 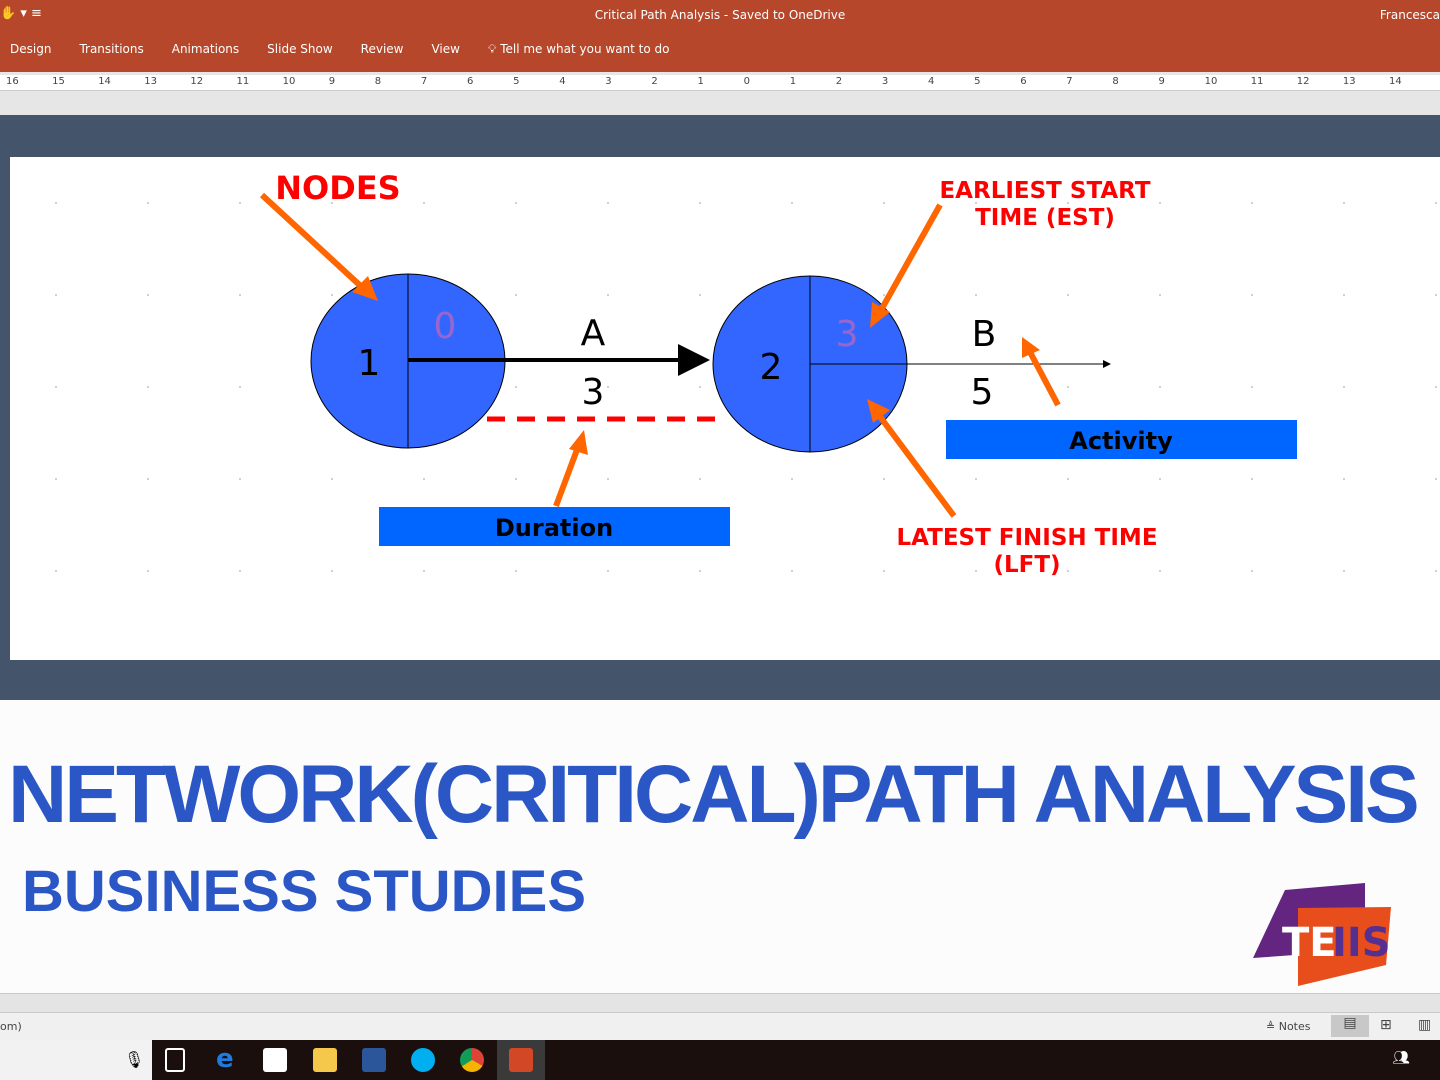 What do you see at coordinates (228, 1059) in the screenshot?
I see `edge-icon: e` at bounding box center [228, 1059].